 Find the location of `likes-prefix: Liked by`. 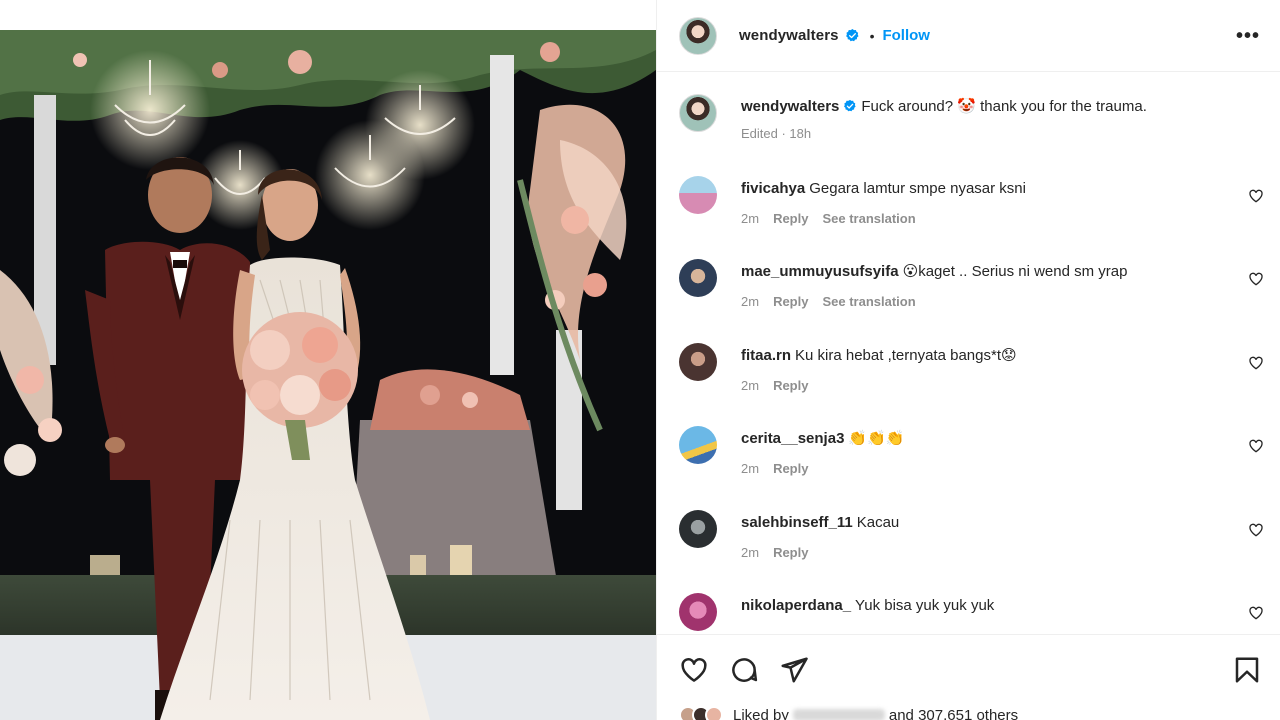

likes-prefix: Liked by is located at coordinates (761, 713).